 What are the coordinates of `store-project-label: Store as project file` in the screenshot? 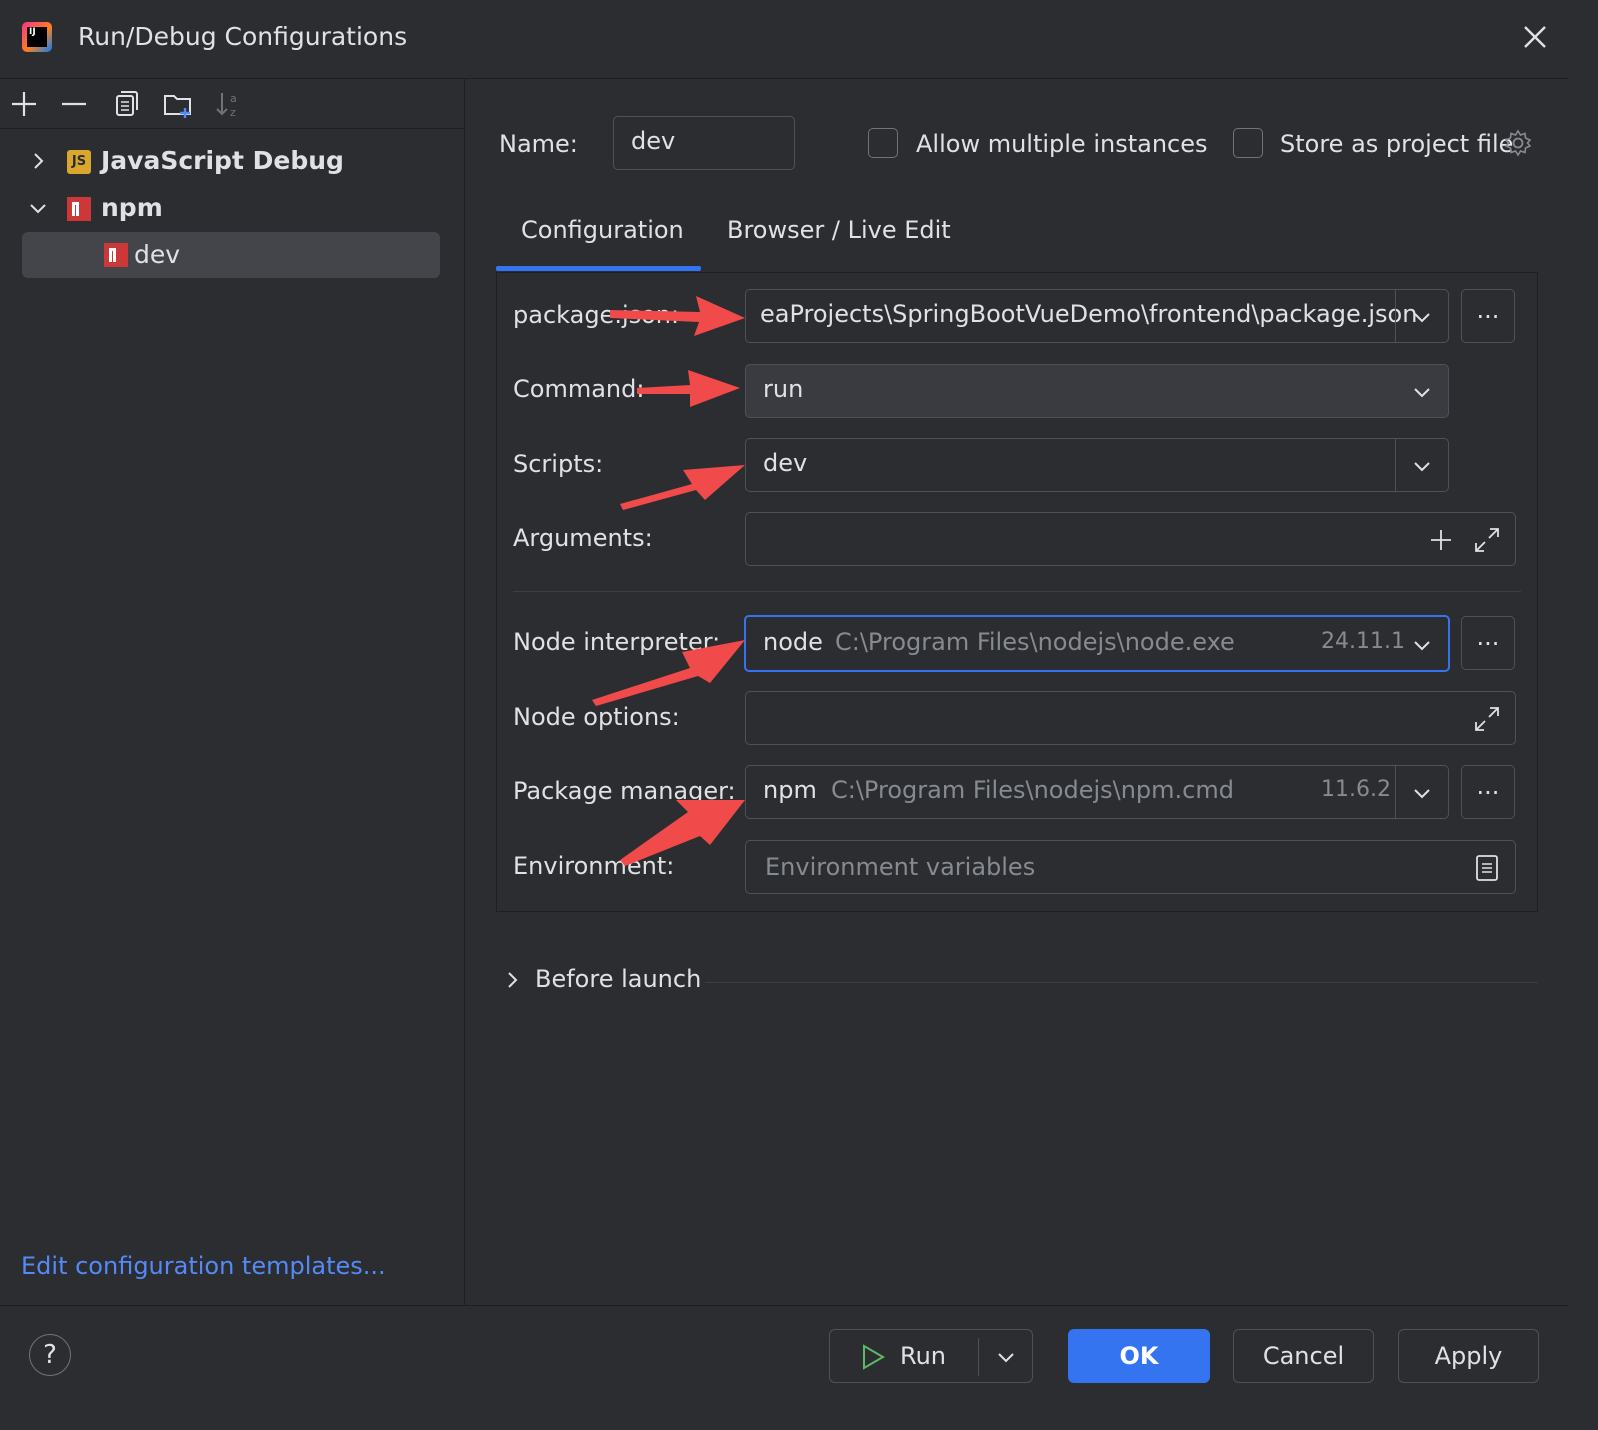 It's located at (1397, 144).